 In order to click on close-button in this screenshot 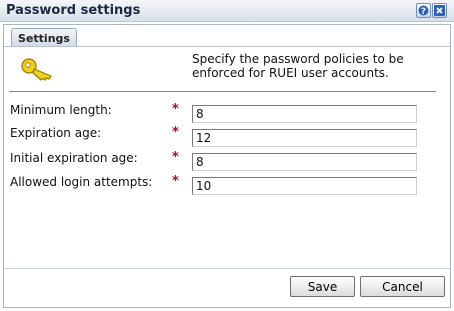, I will do `click(439, 10)`.